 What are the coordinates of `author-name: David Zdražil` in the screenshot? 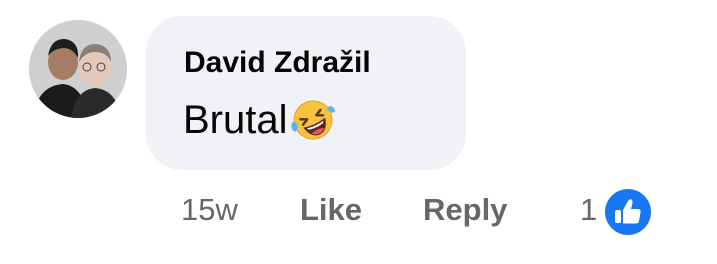 It's located at (277, 63).